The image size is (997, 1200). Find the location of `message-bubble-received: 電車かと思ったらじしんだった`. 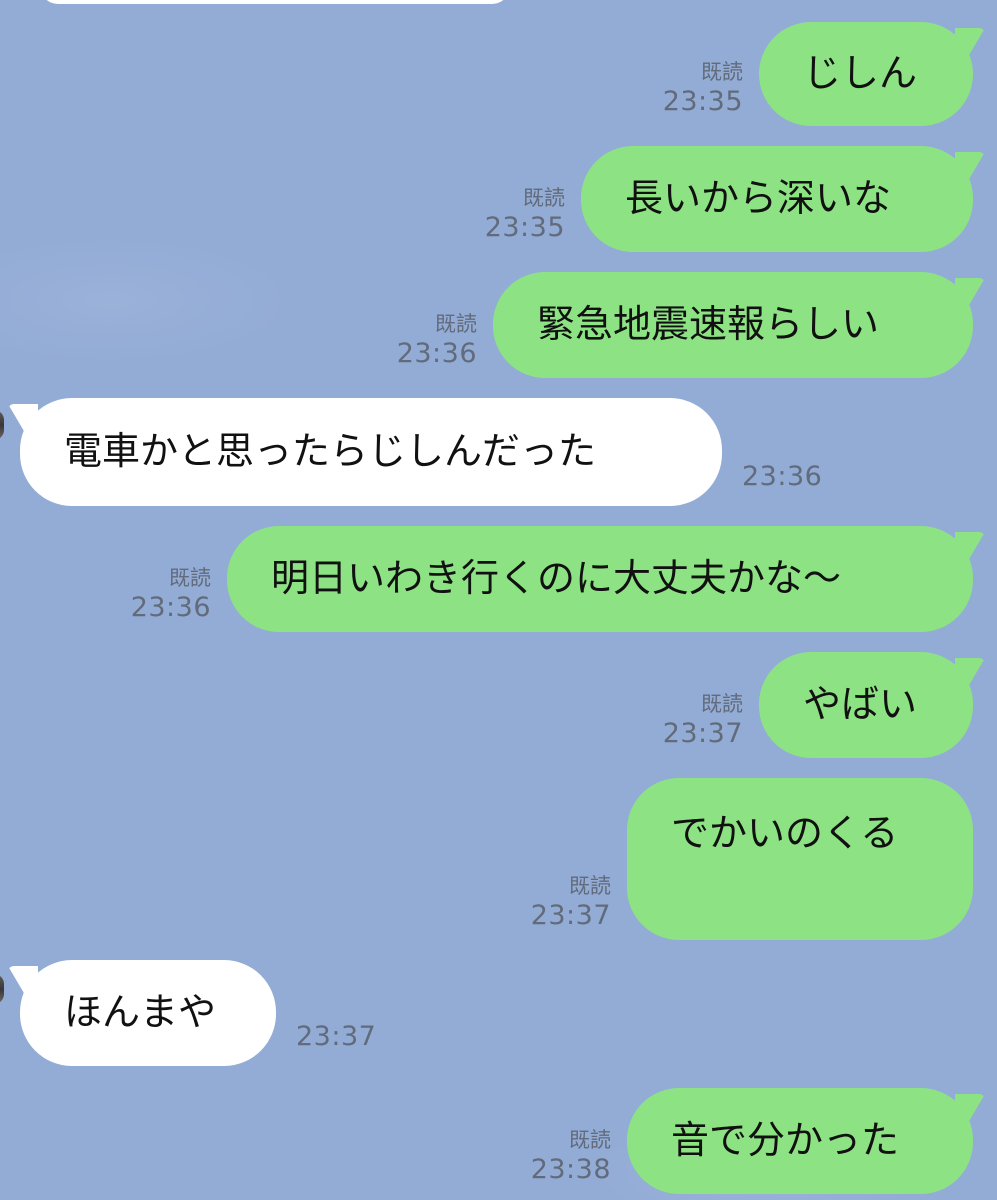

message-bubble-received: 電車かと思ったらじしんだった is located at coordinates (371, 452).